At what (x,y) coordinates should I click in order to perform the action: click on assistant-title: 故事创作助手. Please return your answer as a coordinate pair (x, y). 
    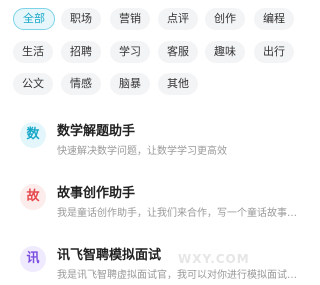
    Looking at the image, I should click on (96, 193).